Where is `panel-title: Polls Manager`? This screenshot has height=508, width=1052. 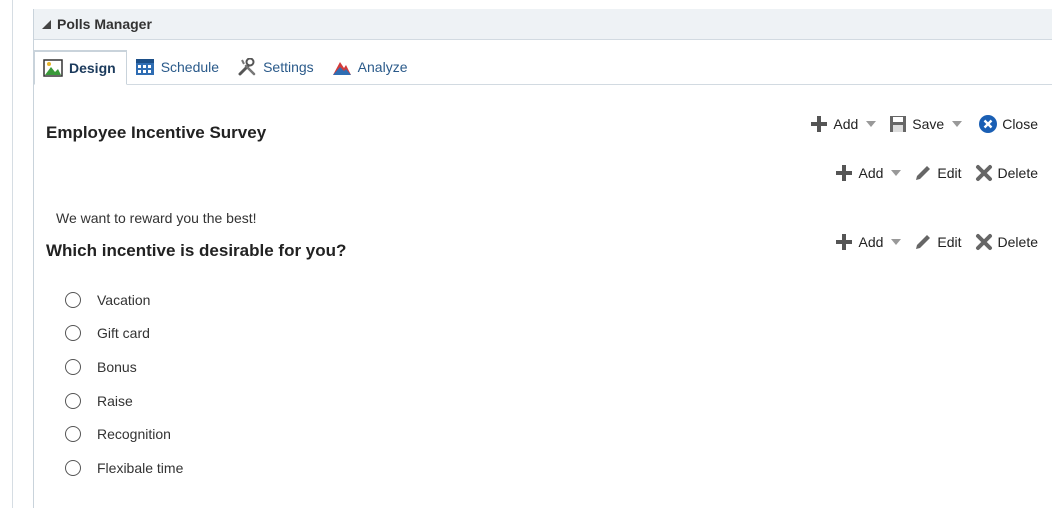 panel-title: Polls Manager is located at coordinates (104, 24).